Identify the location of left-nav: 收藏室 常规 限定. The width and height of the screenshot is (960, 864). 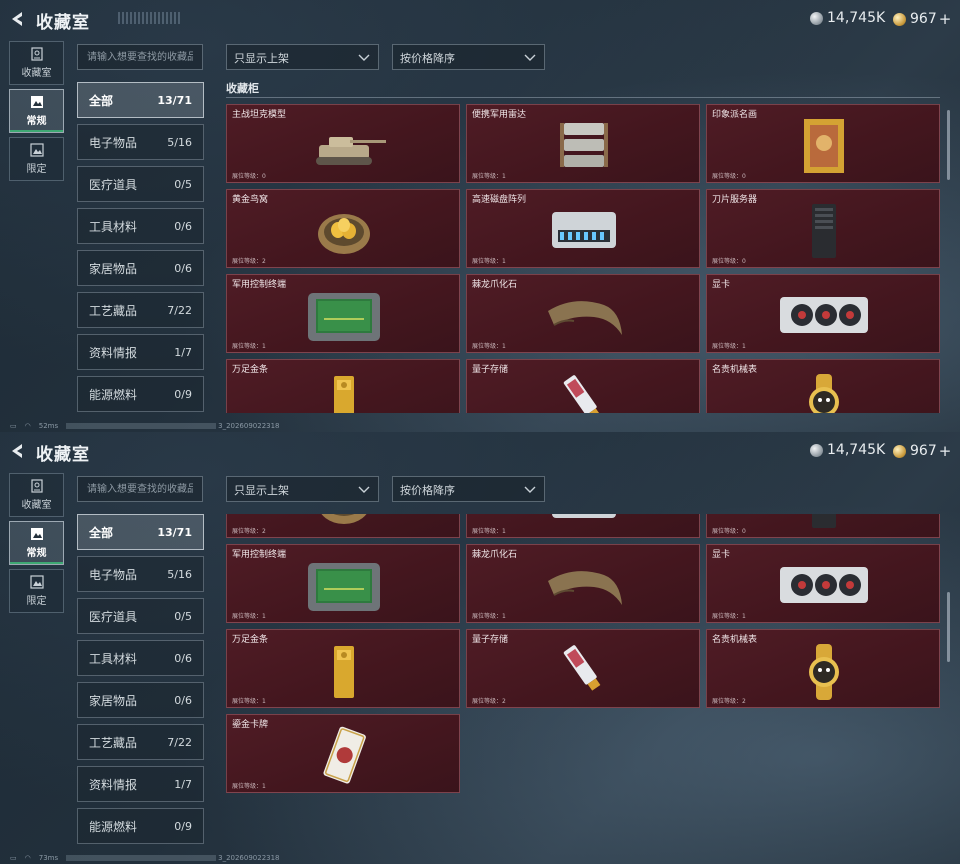
(36, 113).